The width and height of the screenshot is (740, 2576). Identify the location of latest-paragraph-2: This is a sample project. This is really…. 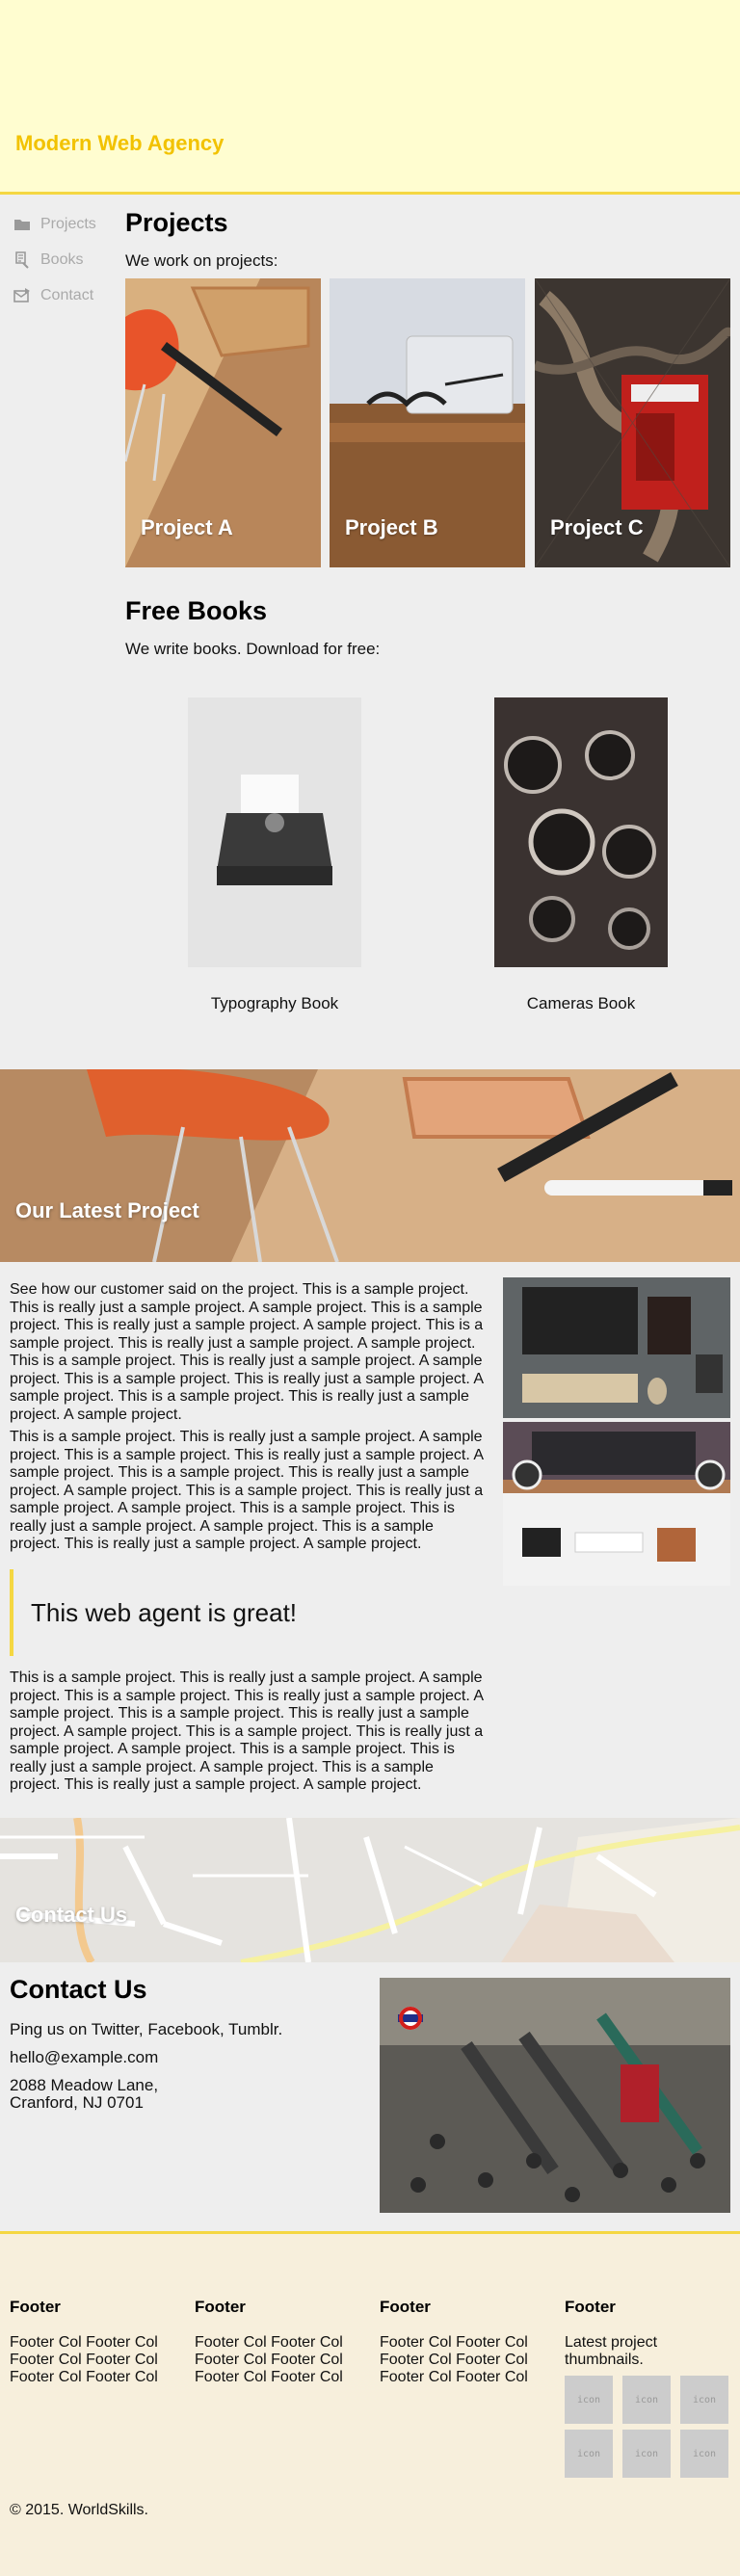
(247, 1491).